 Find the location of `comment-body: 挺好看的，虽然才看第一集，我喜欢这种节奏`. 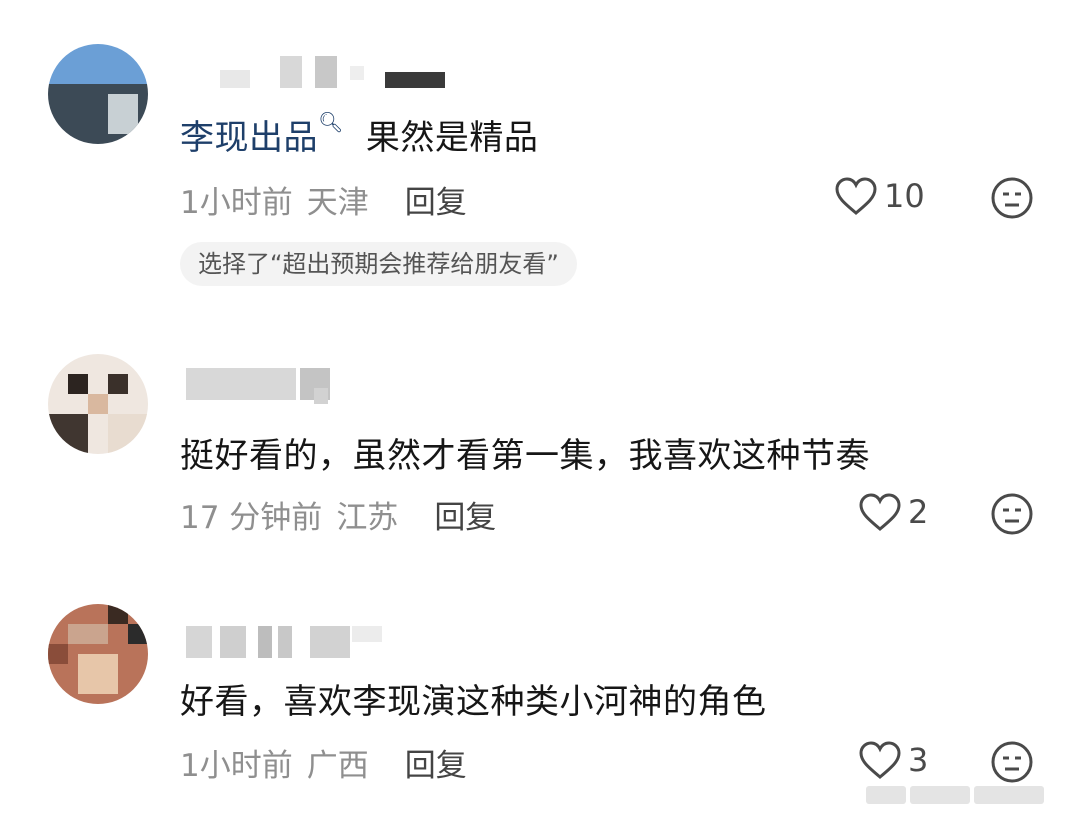

comment-body: 挺好看的，虽然才看第一集，我喜欢这种节奏 is located at coordinates (525, 456).